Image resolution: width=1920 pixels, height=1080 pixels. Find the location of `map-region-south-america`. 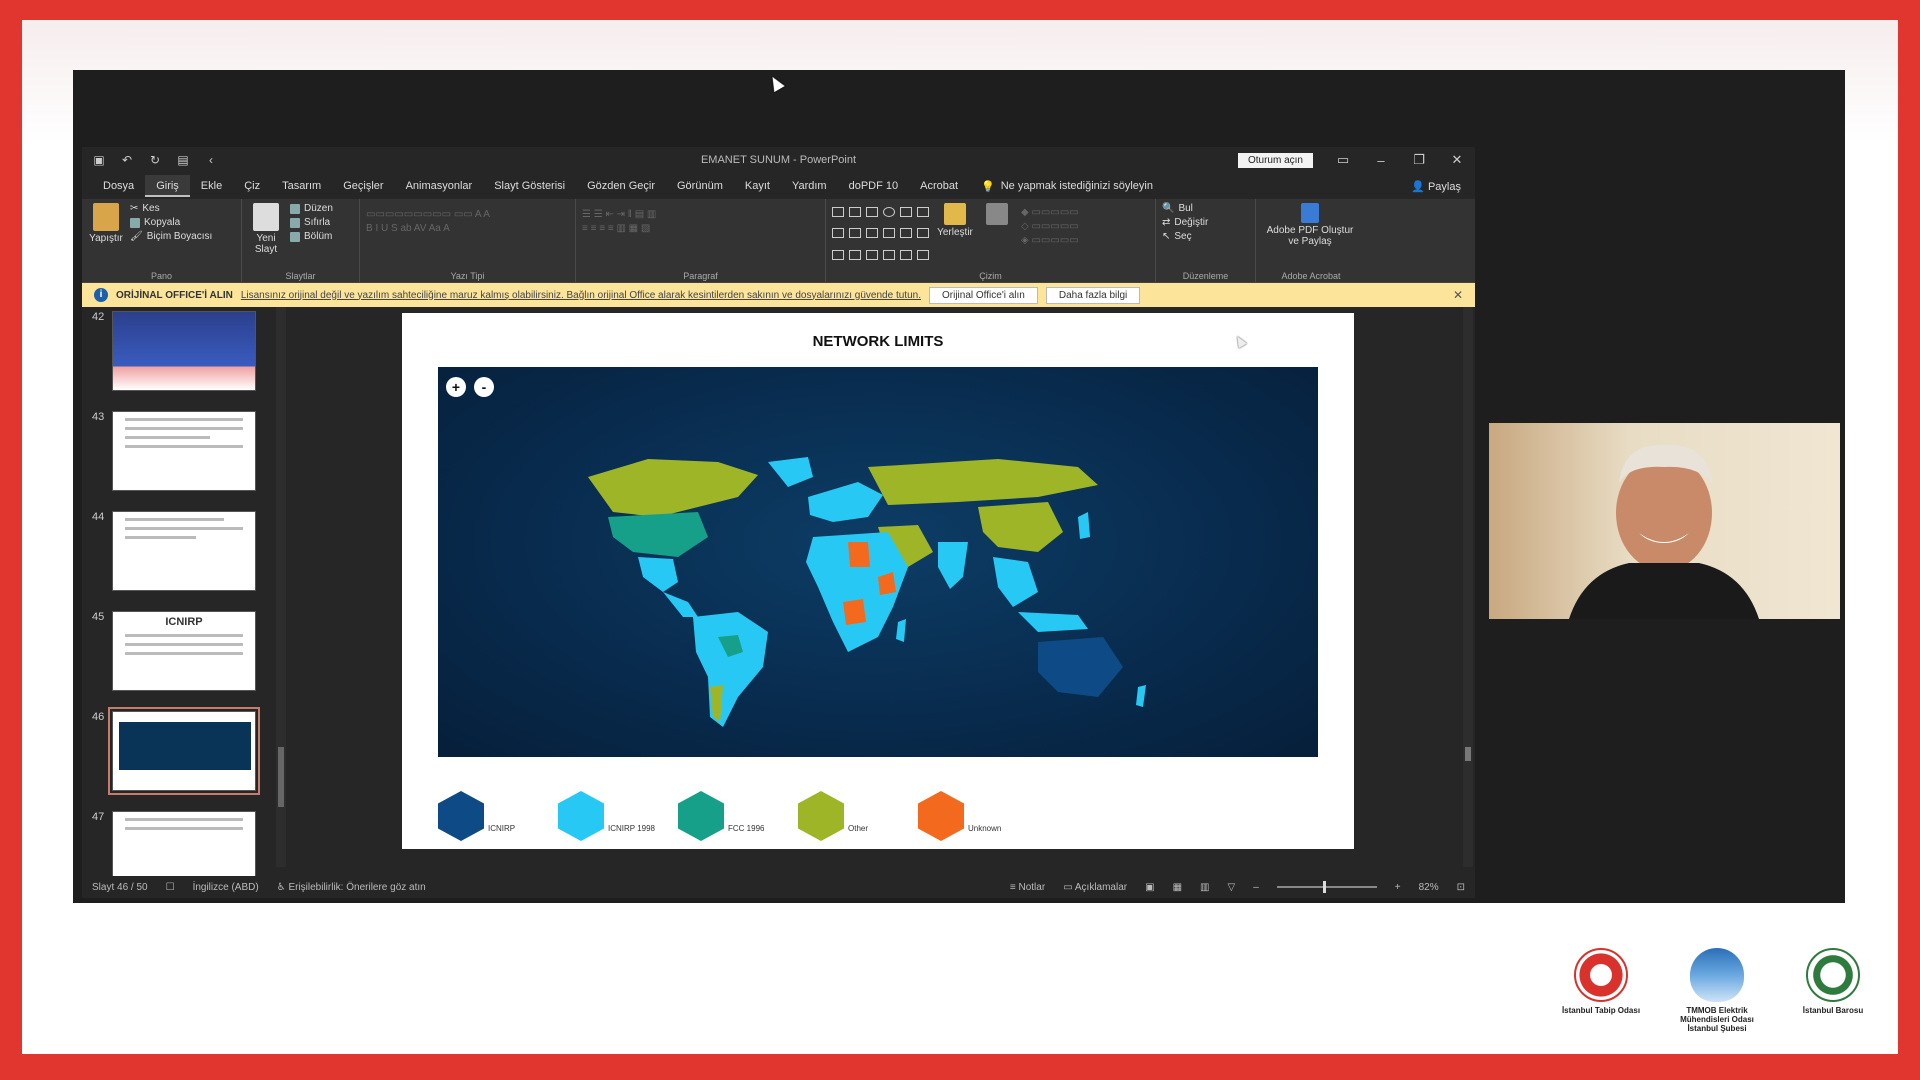

map-region-south-america is located at coordinates (730, 669).